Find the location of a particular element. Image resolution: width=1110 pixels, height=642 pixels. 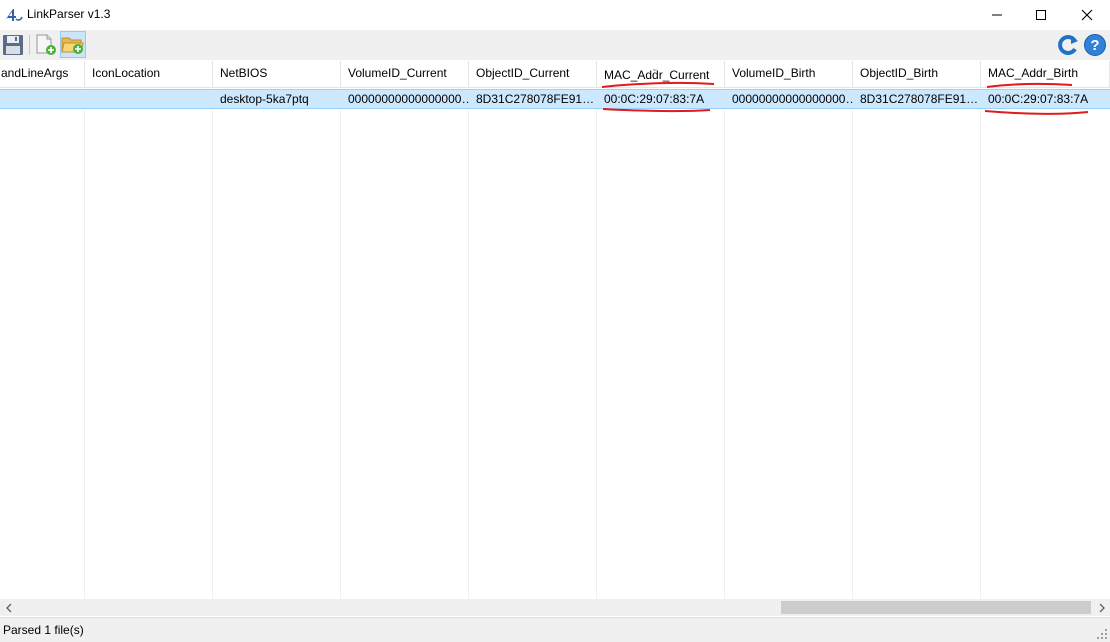

scroll-right-button is located at coordinates (1101, 607).